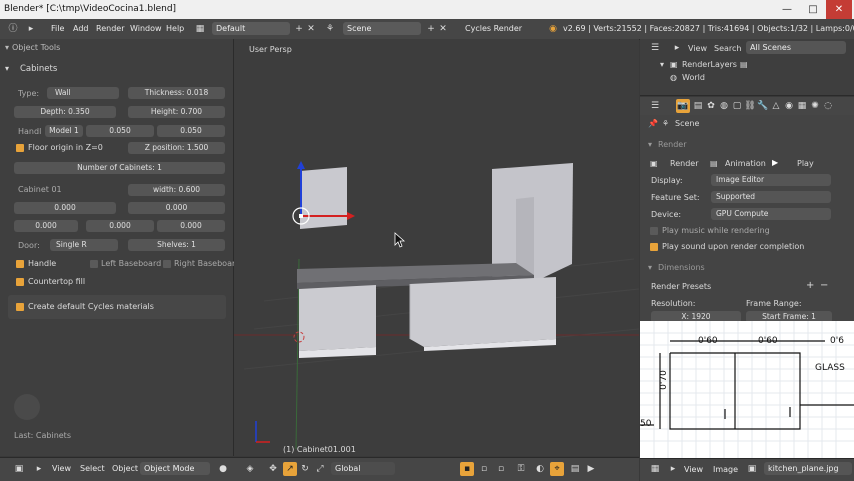  I want to click on scene-selector: Scene, so click(382, 28).